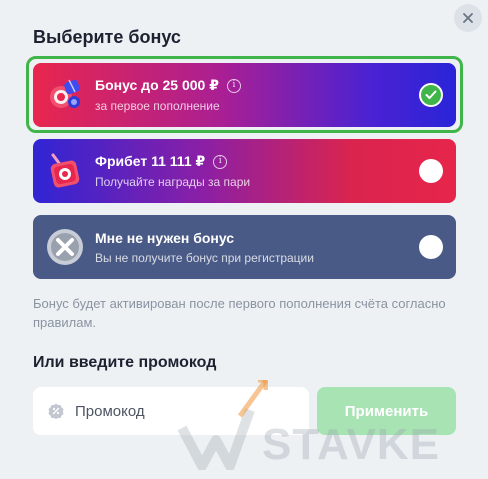 The image size is (488, 479). Describe the element at coordinates (165, 237) in the screenshot. I see `option-title: Мне не нужен бонус` at that location.